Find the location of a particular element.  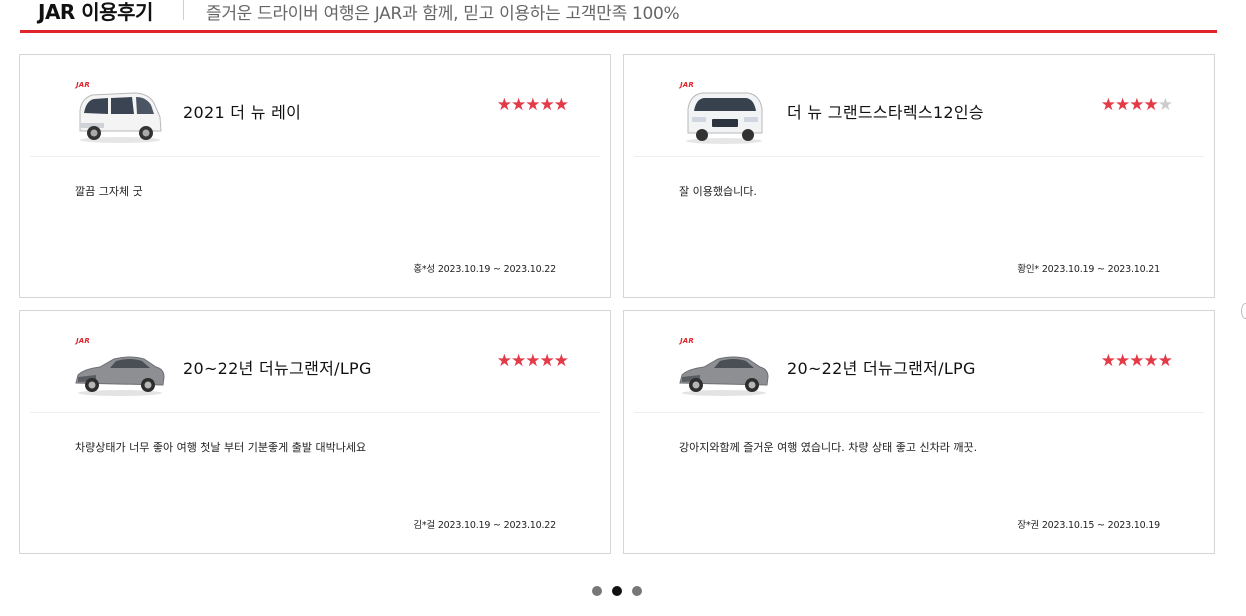

car-name: 2021 더 뉴 레이 is located at coordinates (242, 112).